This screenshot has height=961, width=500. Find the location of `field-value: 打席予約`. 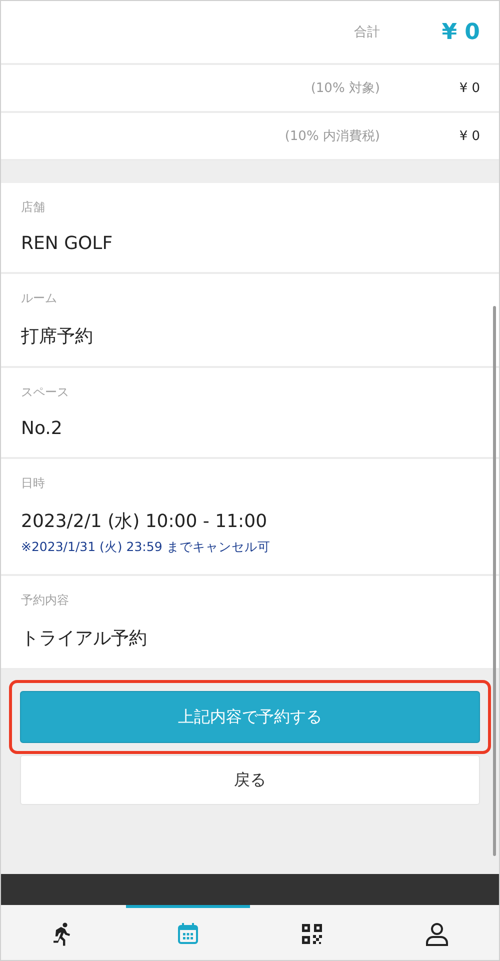

field-value: 打席予約 is located at coordinates (57, 336).